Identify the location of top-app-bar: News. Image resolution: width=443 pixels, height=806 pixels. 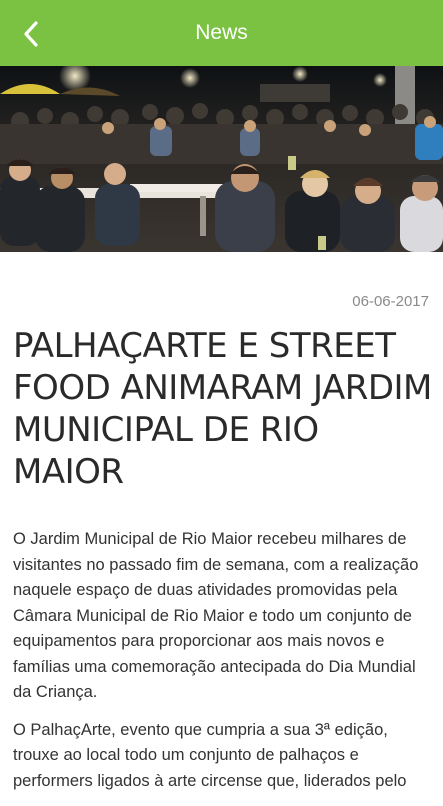
(221, 33).